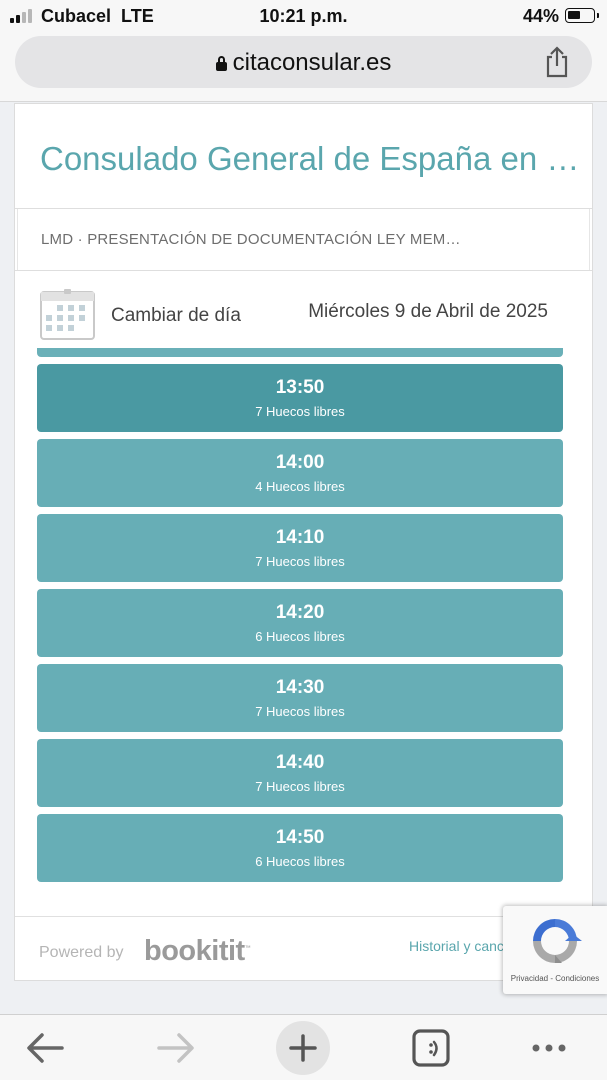 This screenshot has width=607, height=1080. I want to click on time-slot: 14:30 7 Huecos libres, so click(300, 698).